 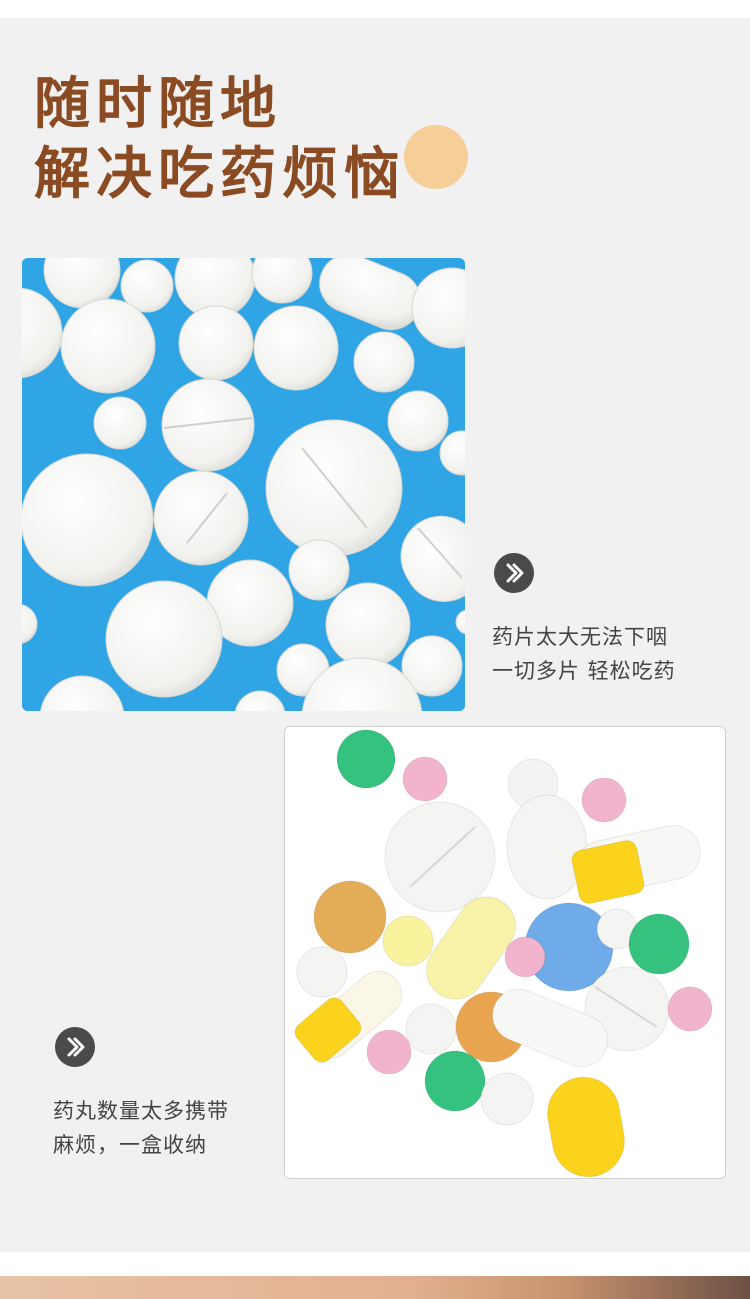 What do you see at coordinates (375, 1287) in the screenshot?
I see `next-section-preview` at bounding box center [375, 1287].